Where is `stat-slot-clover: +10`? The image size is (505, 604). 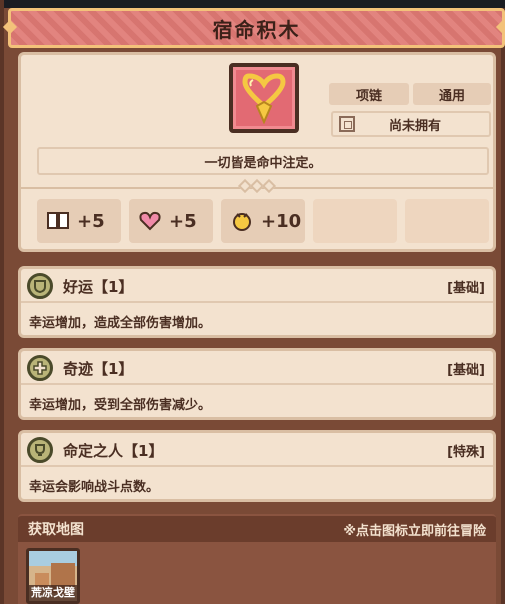 stat-slot-clover: +10 is located at coordinates (263, 221).